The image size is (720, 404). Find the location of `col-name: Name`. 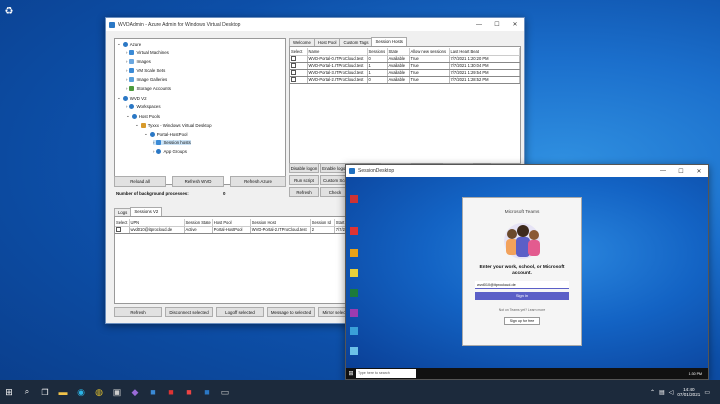

col-name: Name is located at coordinates (337, 52).